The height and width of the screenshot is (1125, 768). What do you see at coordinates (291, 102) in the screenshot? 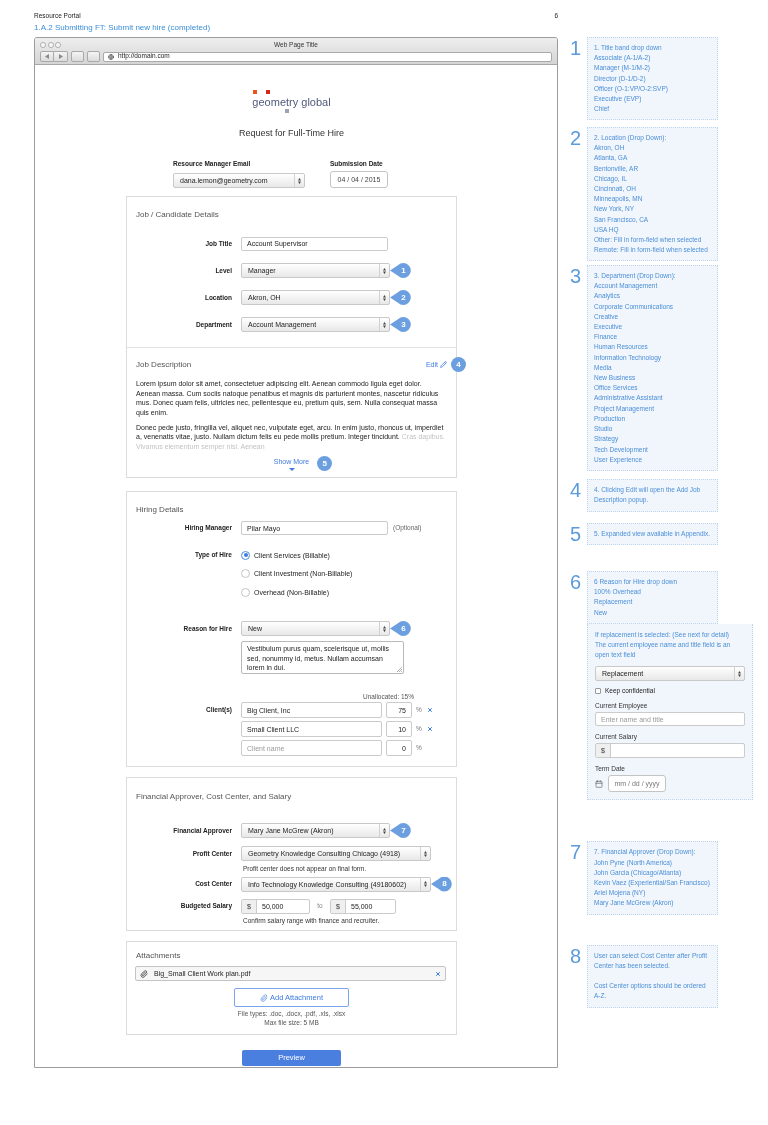
I see `logo-text: geometry global` at bounding box center [291, 102].